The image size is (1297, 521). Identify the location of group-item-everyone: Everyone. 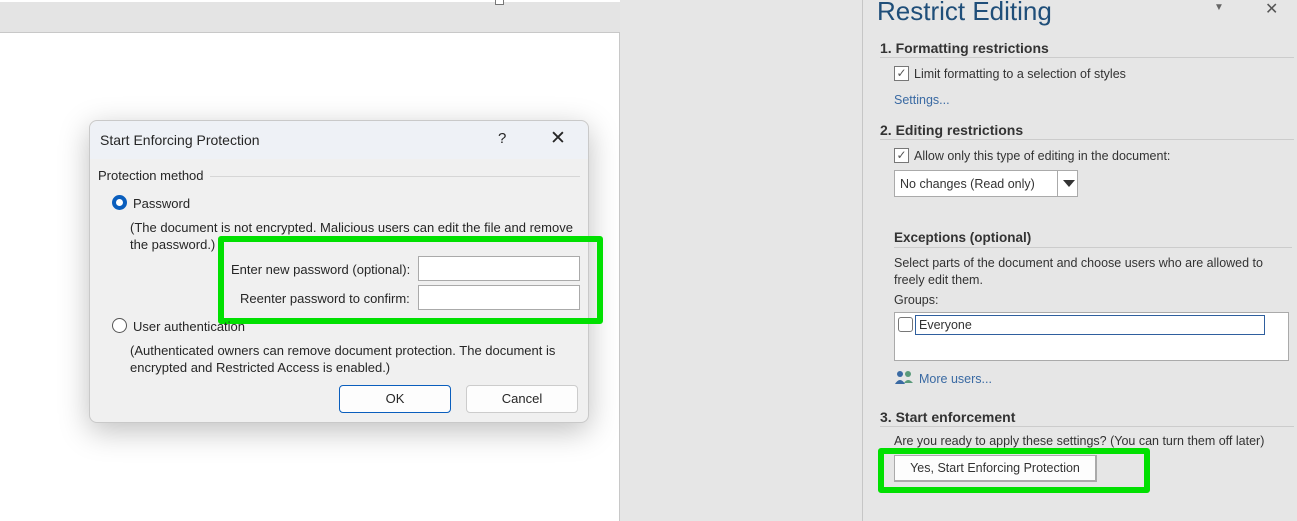
(1090, 325).